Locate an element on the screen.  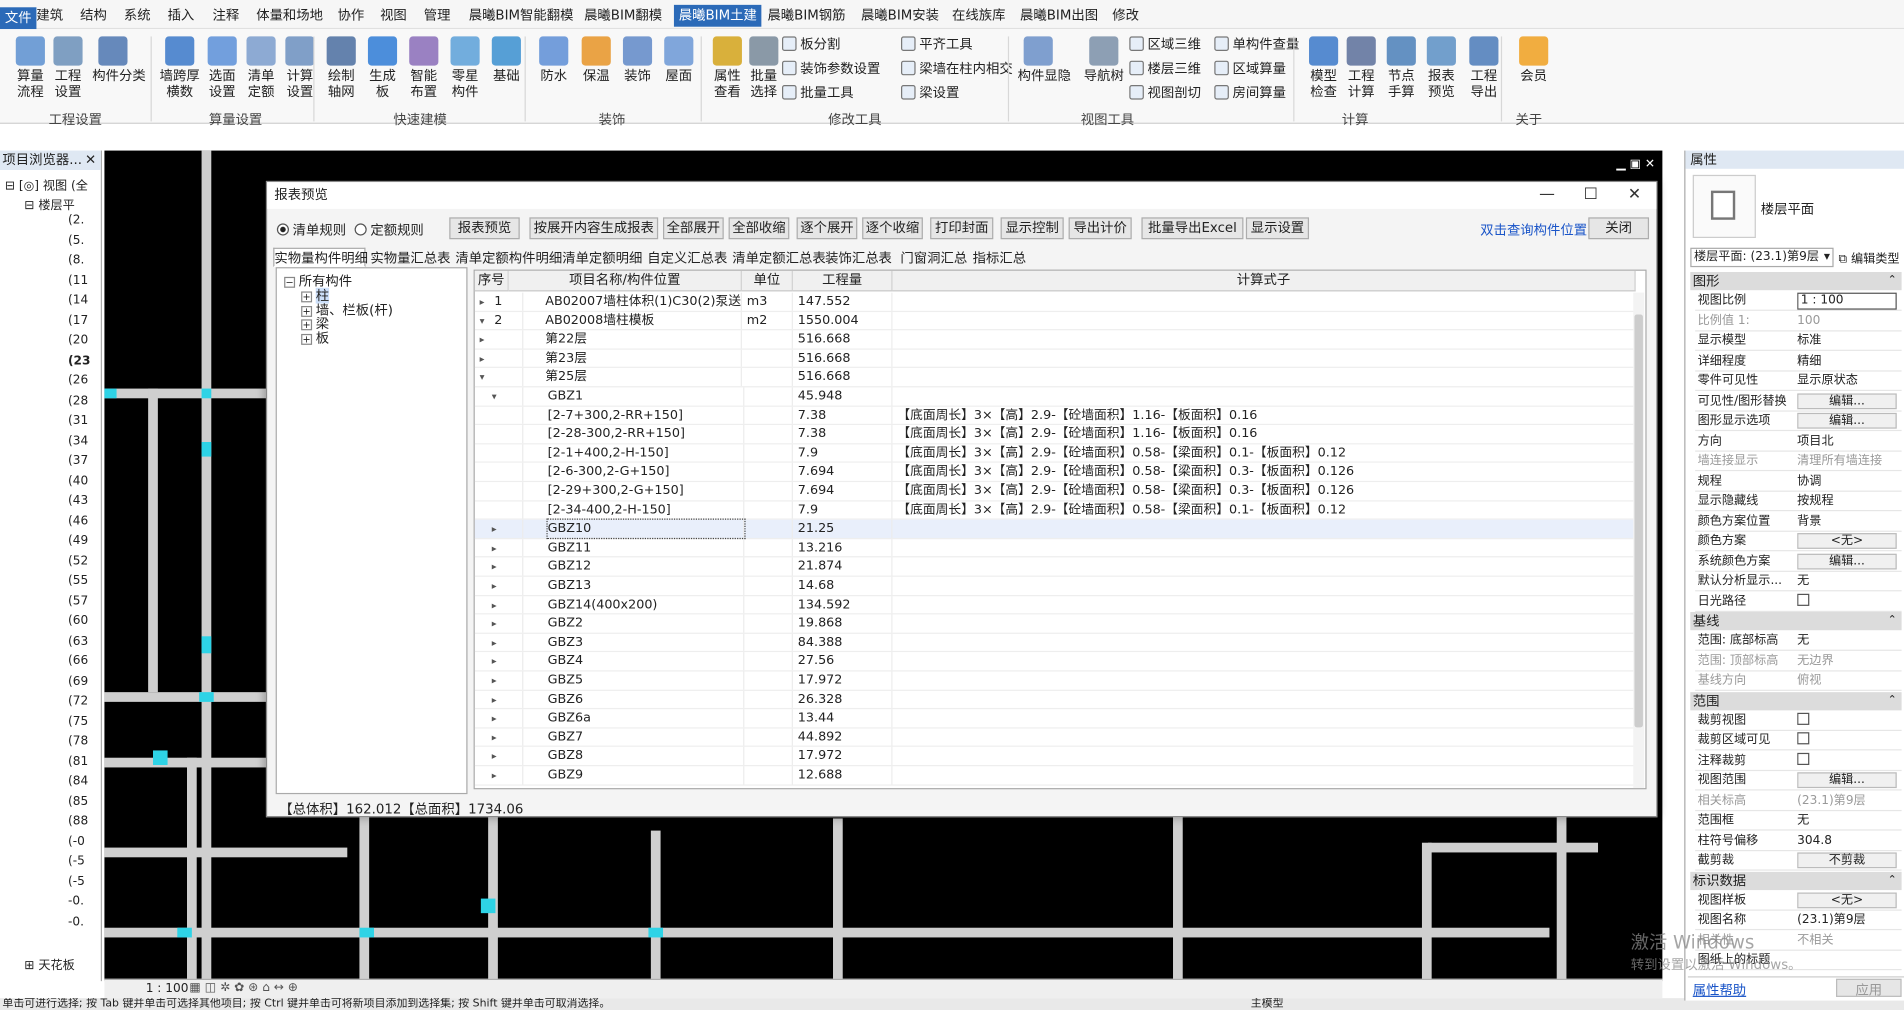
tree-floor-item: (40 is located at coordinates (78, 480).